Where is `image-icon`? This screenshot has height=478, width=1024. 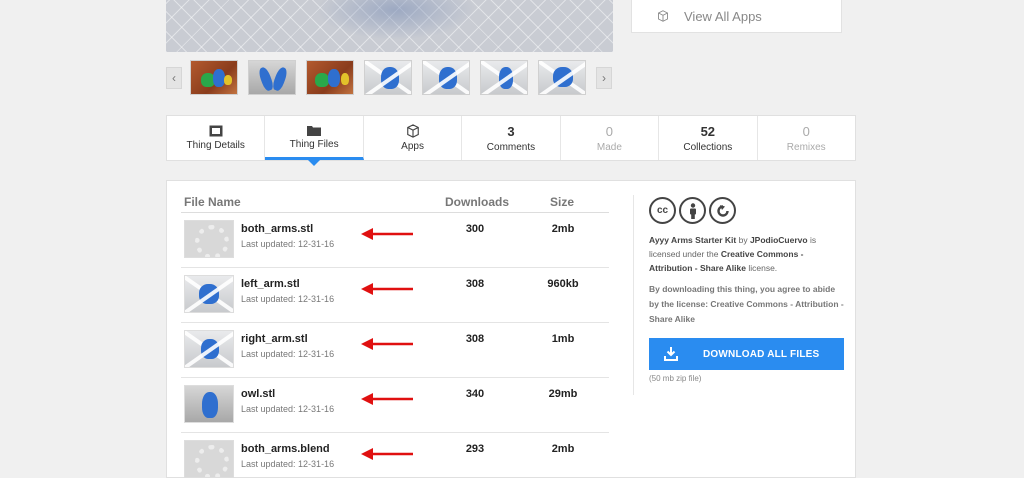
image-icon is located at coordinates (216, 131).